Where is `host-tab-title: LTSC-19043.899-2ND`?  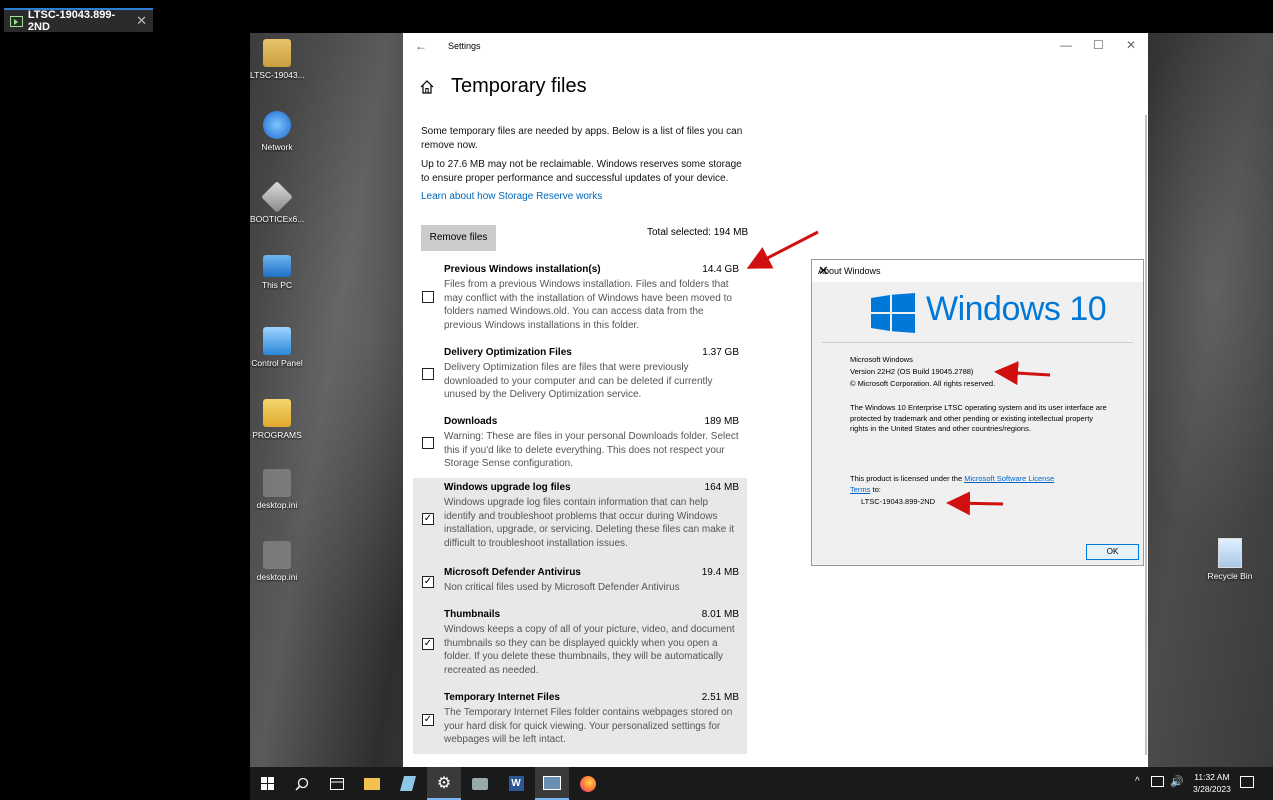 host-tab-title: LTSC-19043.899-2ND is located at coordinates (71, 21).